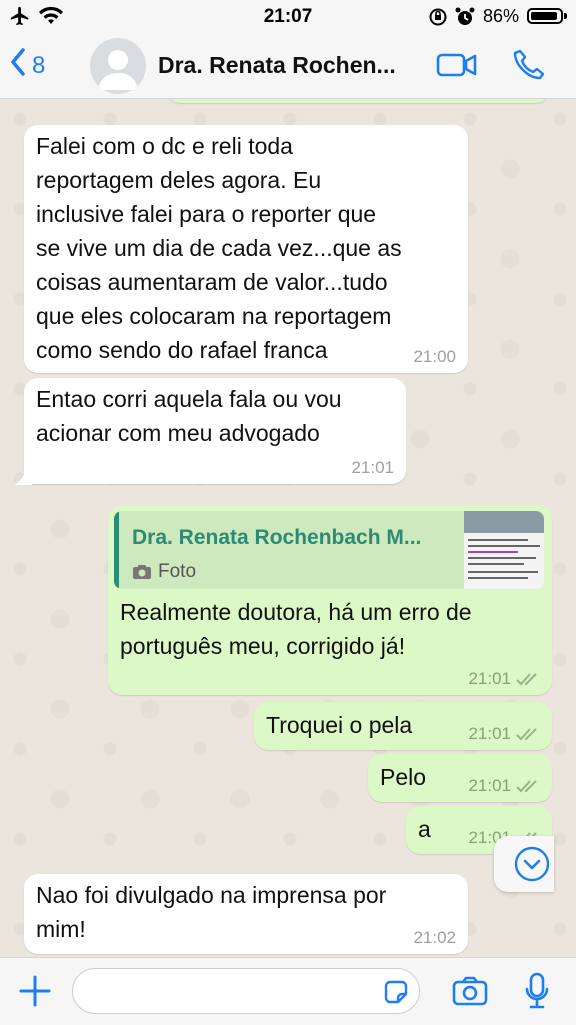 This screenshot has height=1025, width=576. I want to click on message-bubble-partial, so click(358, 101).